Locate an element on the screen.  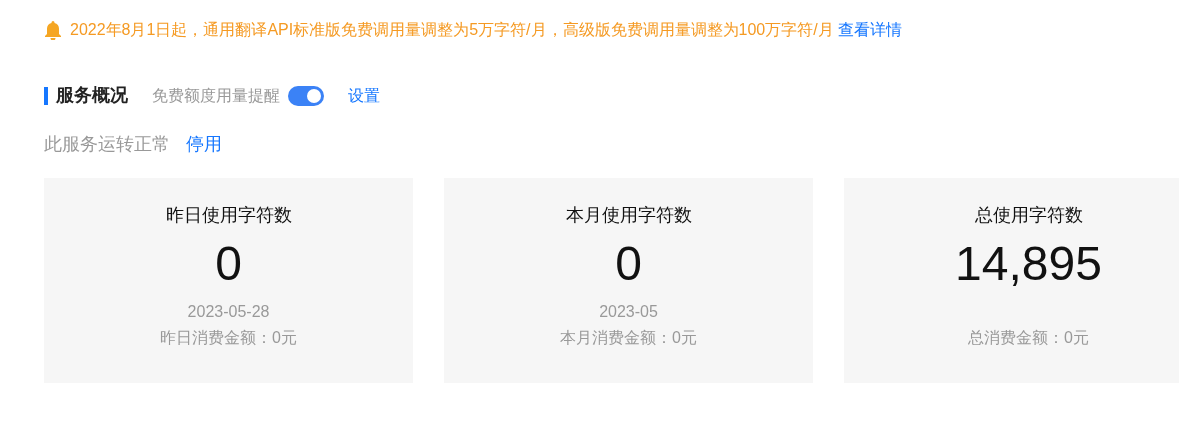
bell-icon is located at coordinates (53, 30).